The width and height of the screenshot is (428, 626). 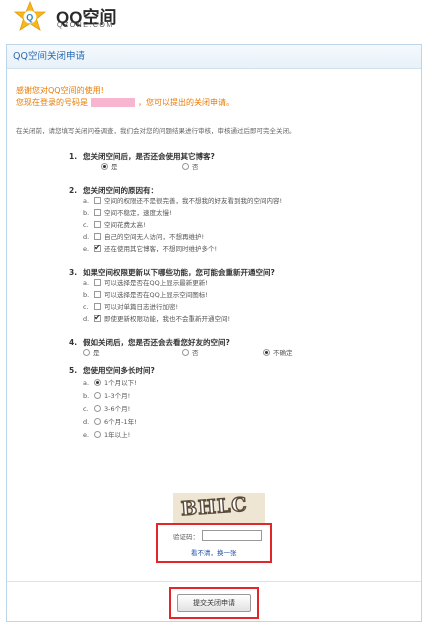 I want to click on captcha-image-text: BHLC, so click(x=214, y=507).